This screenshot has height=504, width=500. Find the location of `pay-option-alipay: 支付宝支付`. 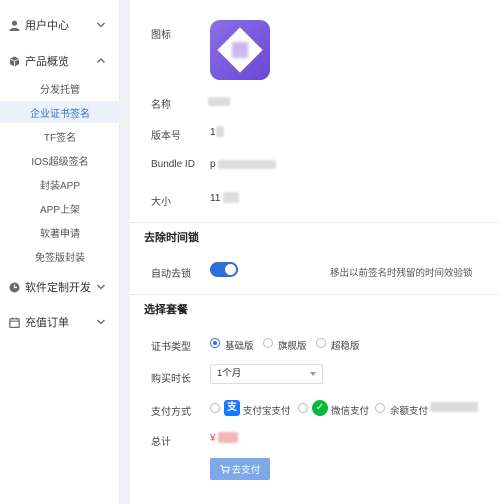

pay-option-alipay: 支付宝支付 is located at coordinates (267, 410).